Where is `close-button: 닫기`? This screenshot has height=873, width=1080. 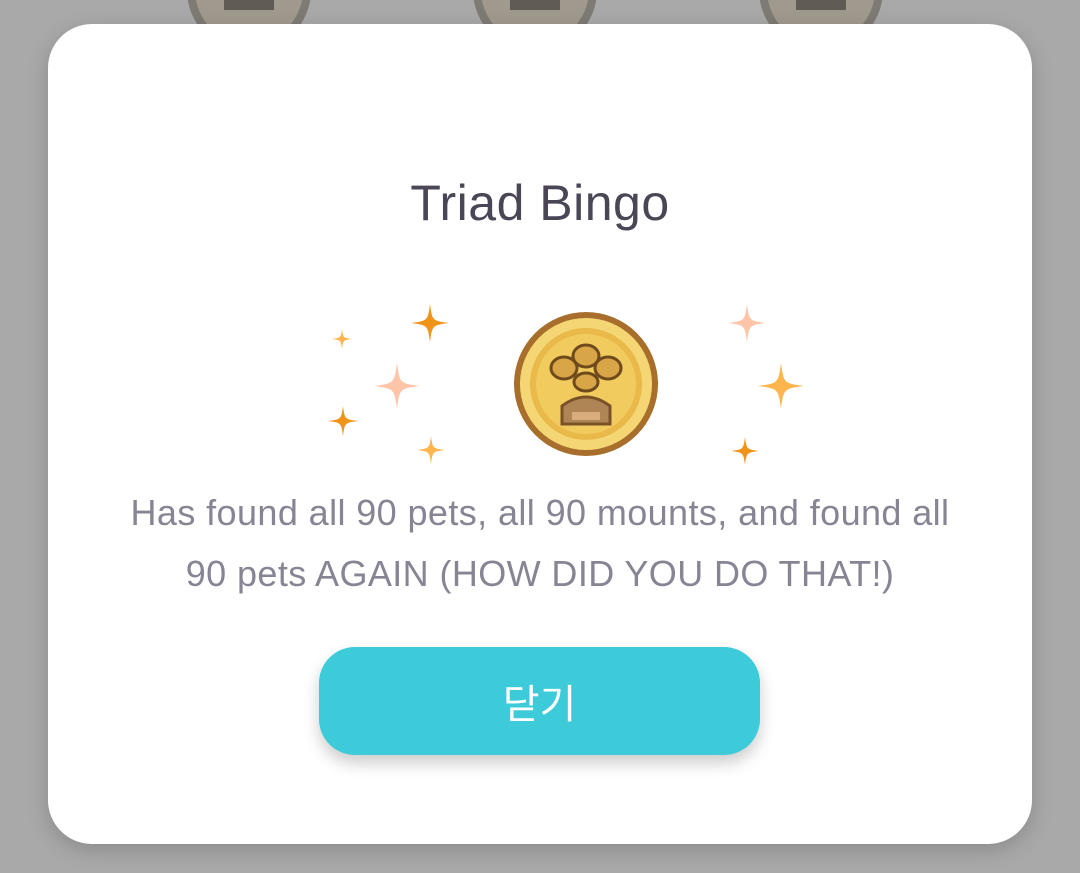 close-button: 닫기 is located at coordinates (539, 701).